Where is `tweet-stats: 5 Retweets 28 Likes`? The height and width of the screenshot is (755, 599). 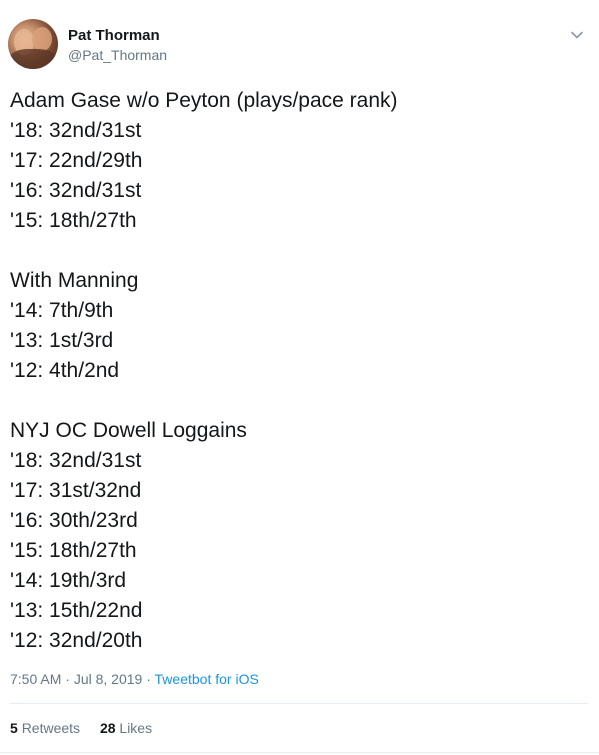
tweet-stats: 5 Retweets 28 Likes is located at coordinates (89, 728).